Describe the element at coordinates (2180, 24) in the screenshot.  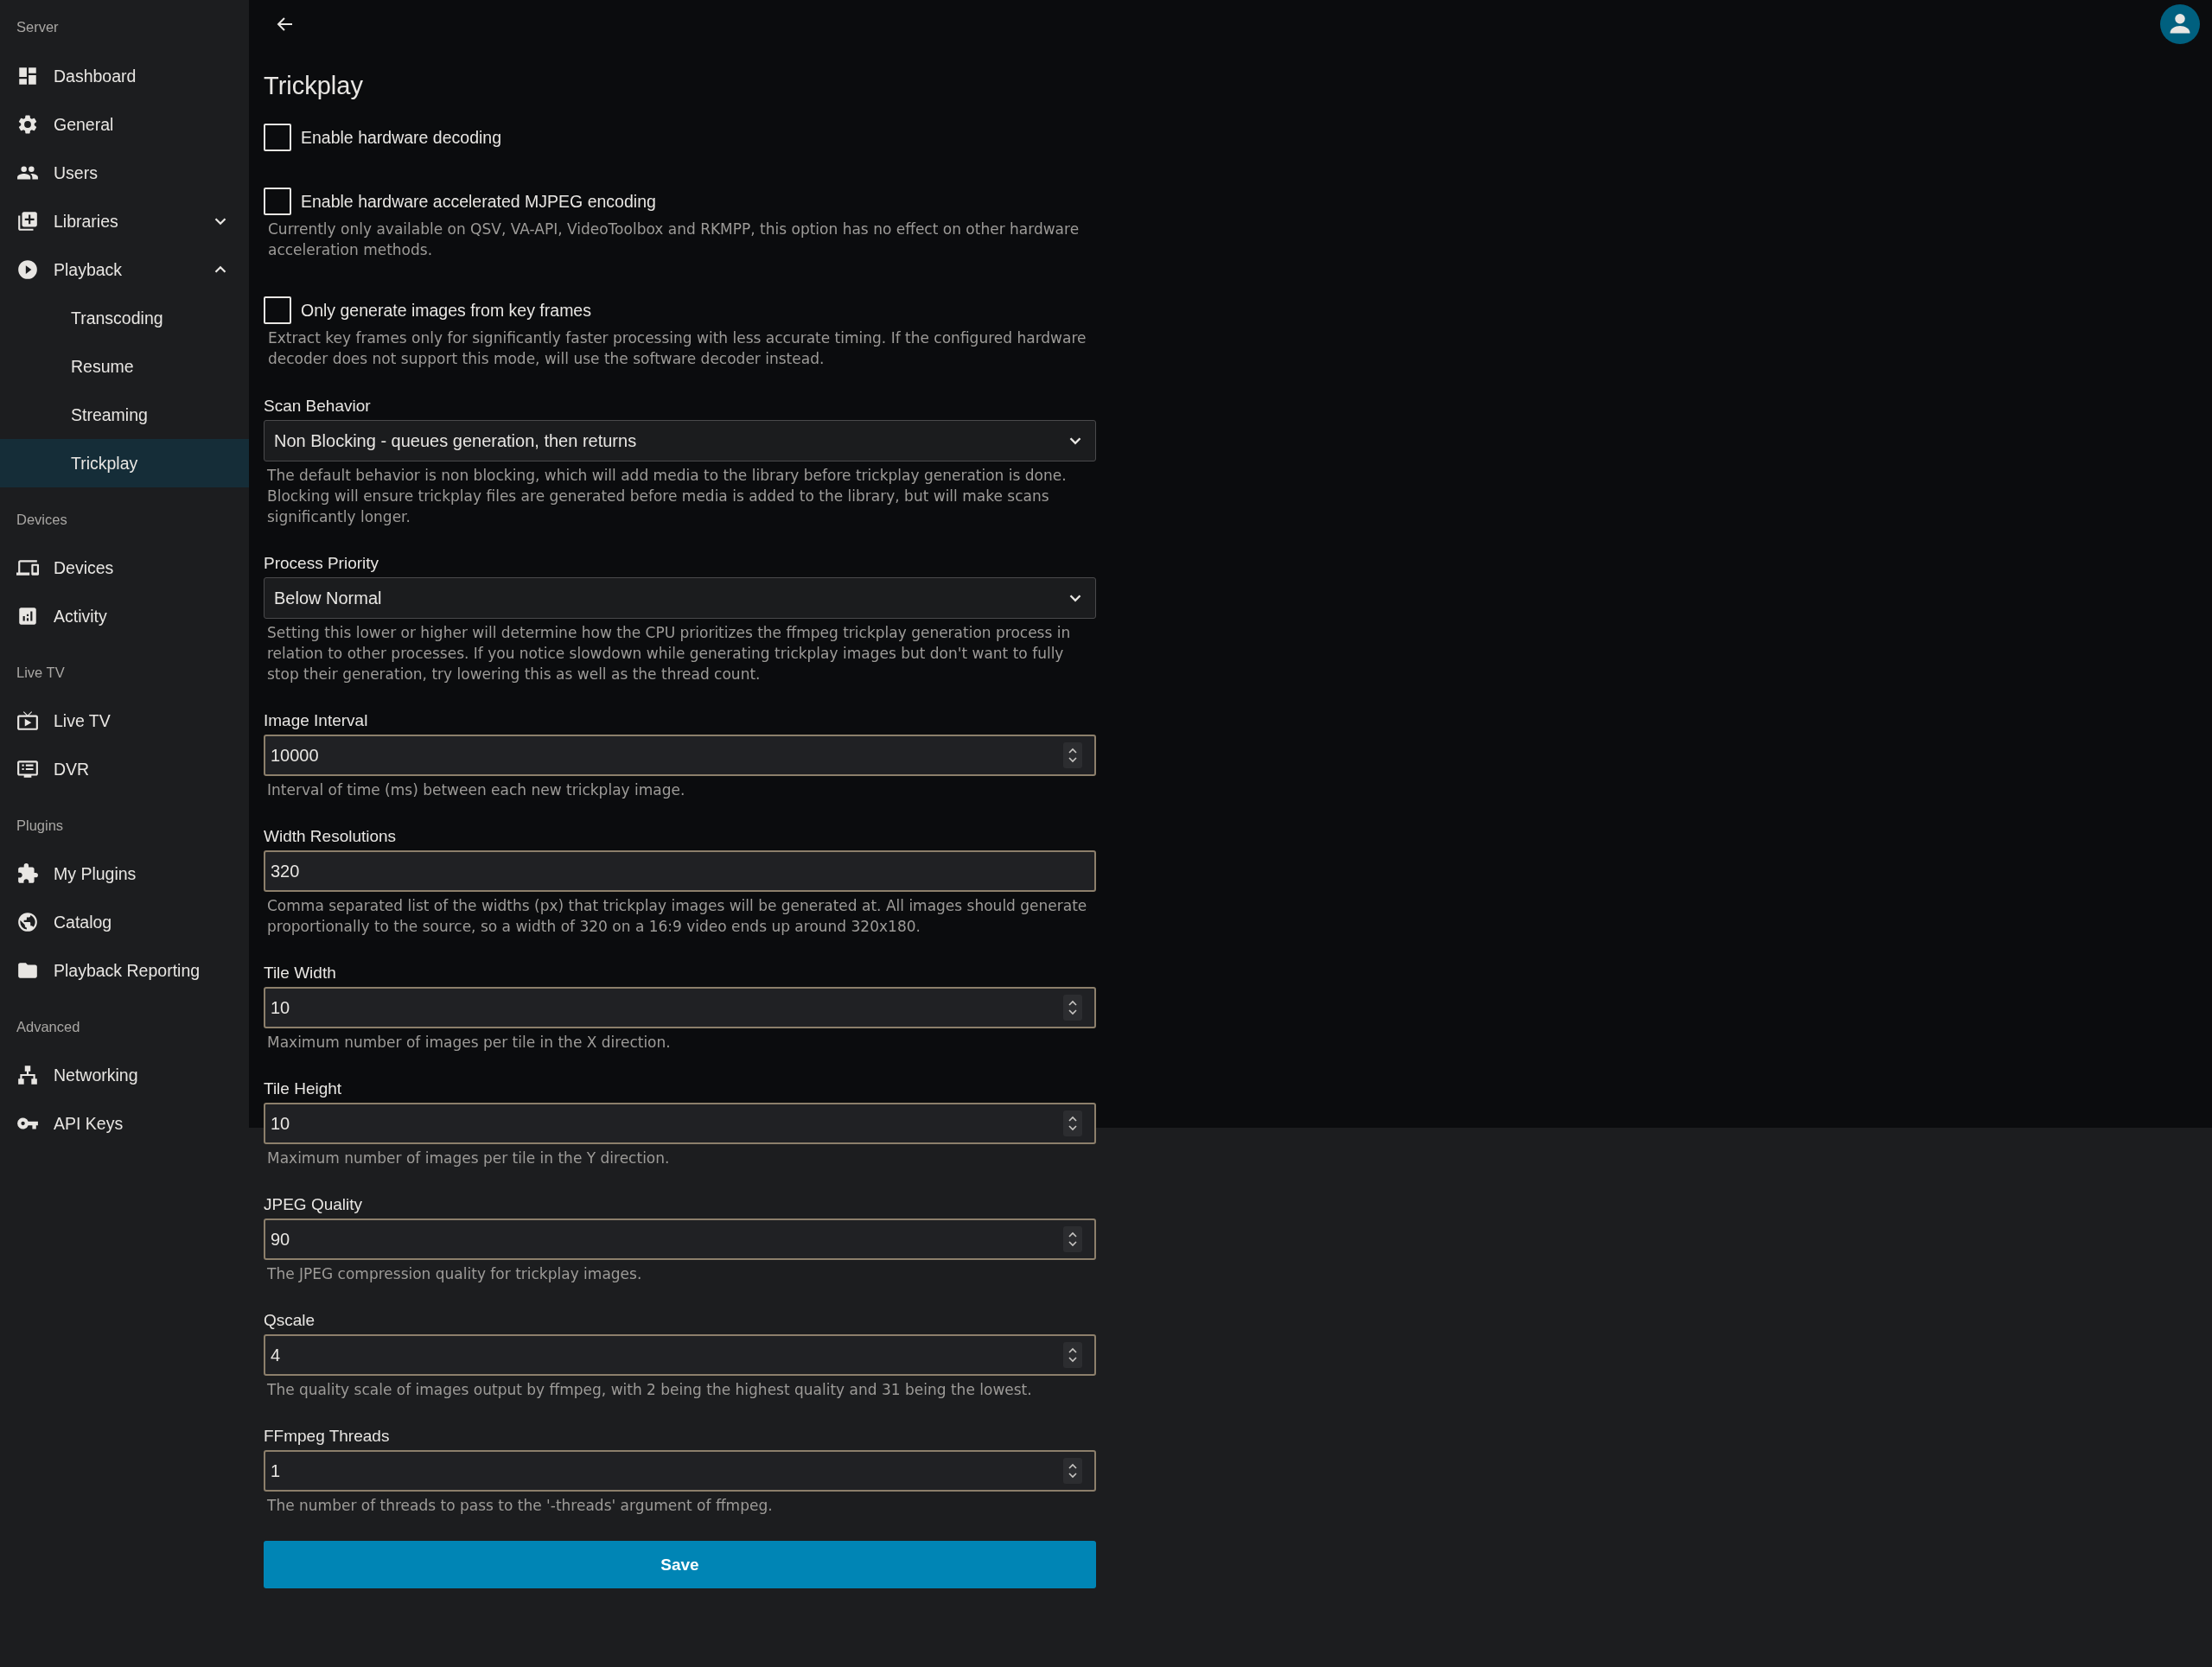
I see `user-avatar-icon` at that location.